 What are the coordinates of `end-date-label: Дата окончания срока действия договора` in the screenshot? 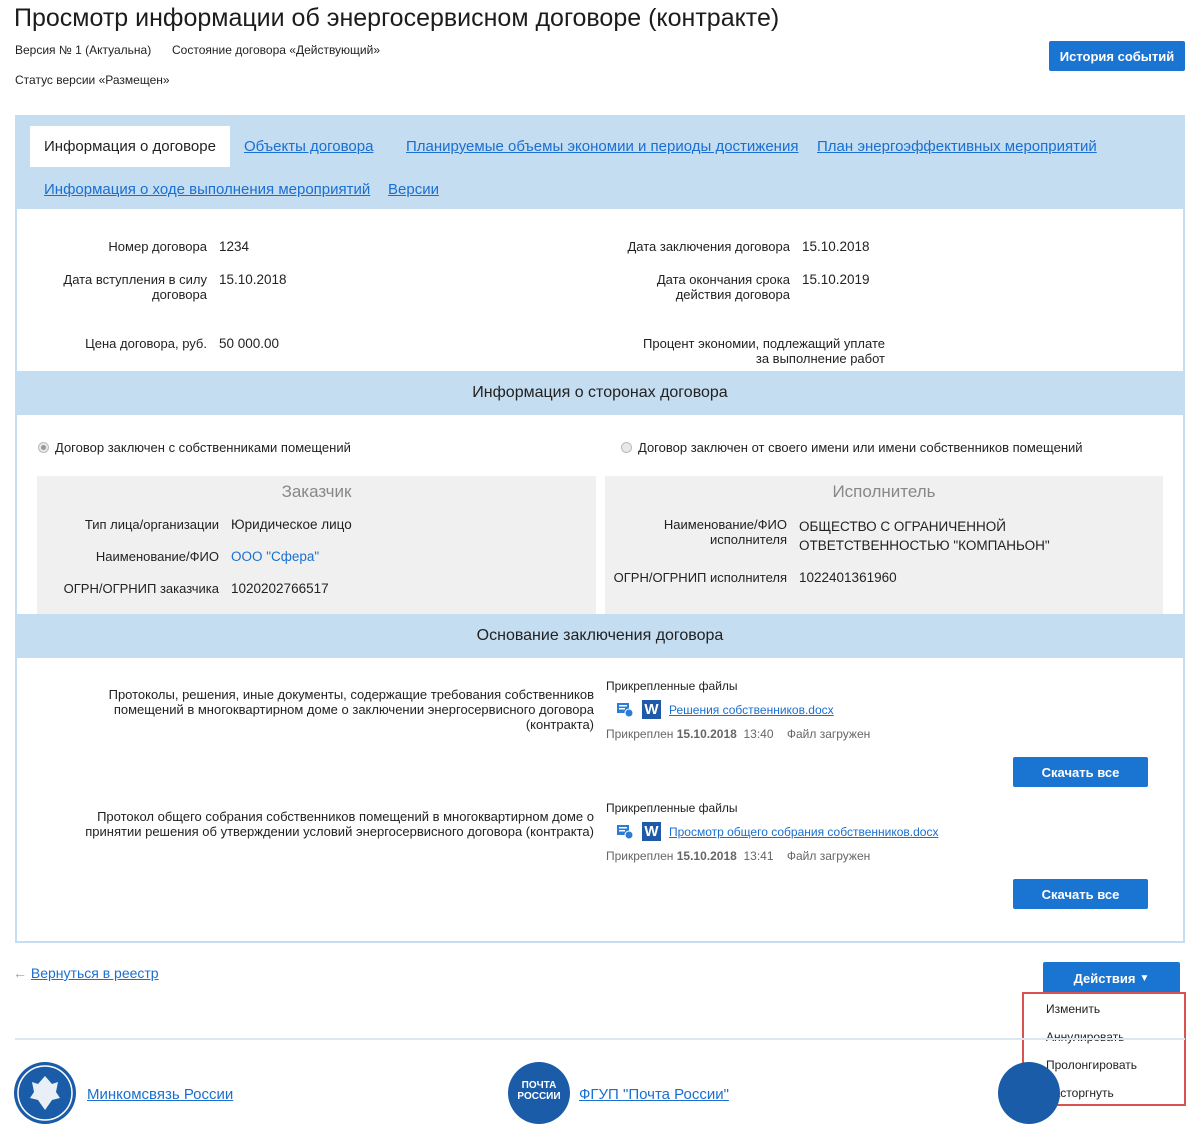 It's located at (723, 287).